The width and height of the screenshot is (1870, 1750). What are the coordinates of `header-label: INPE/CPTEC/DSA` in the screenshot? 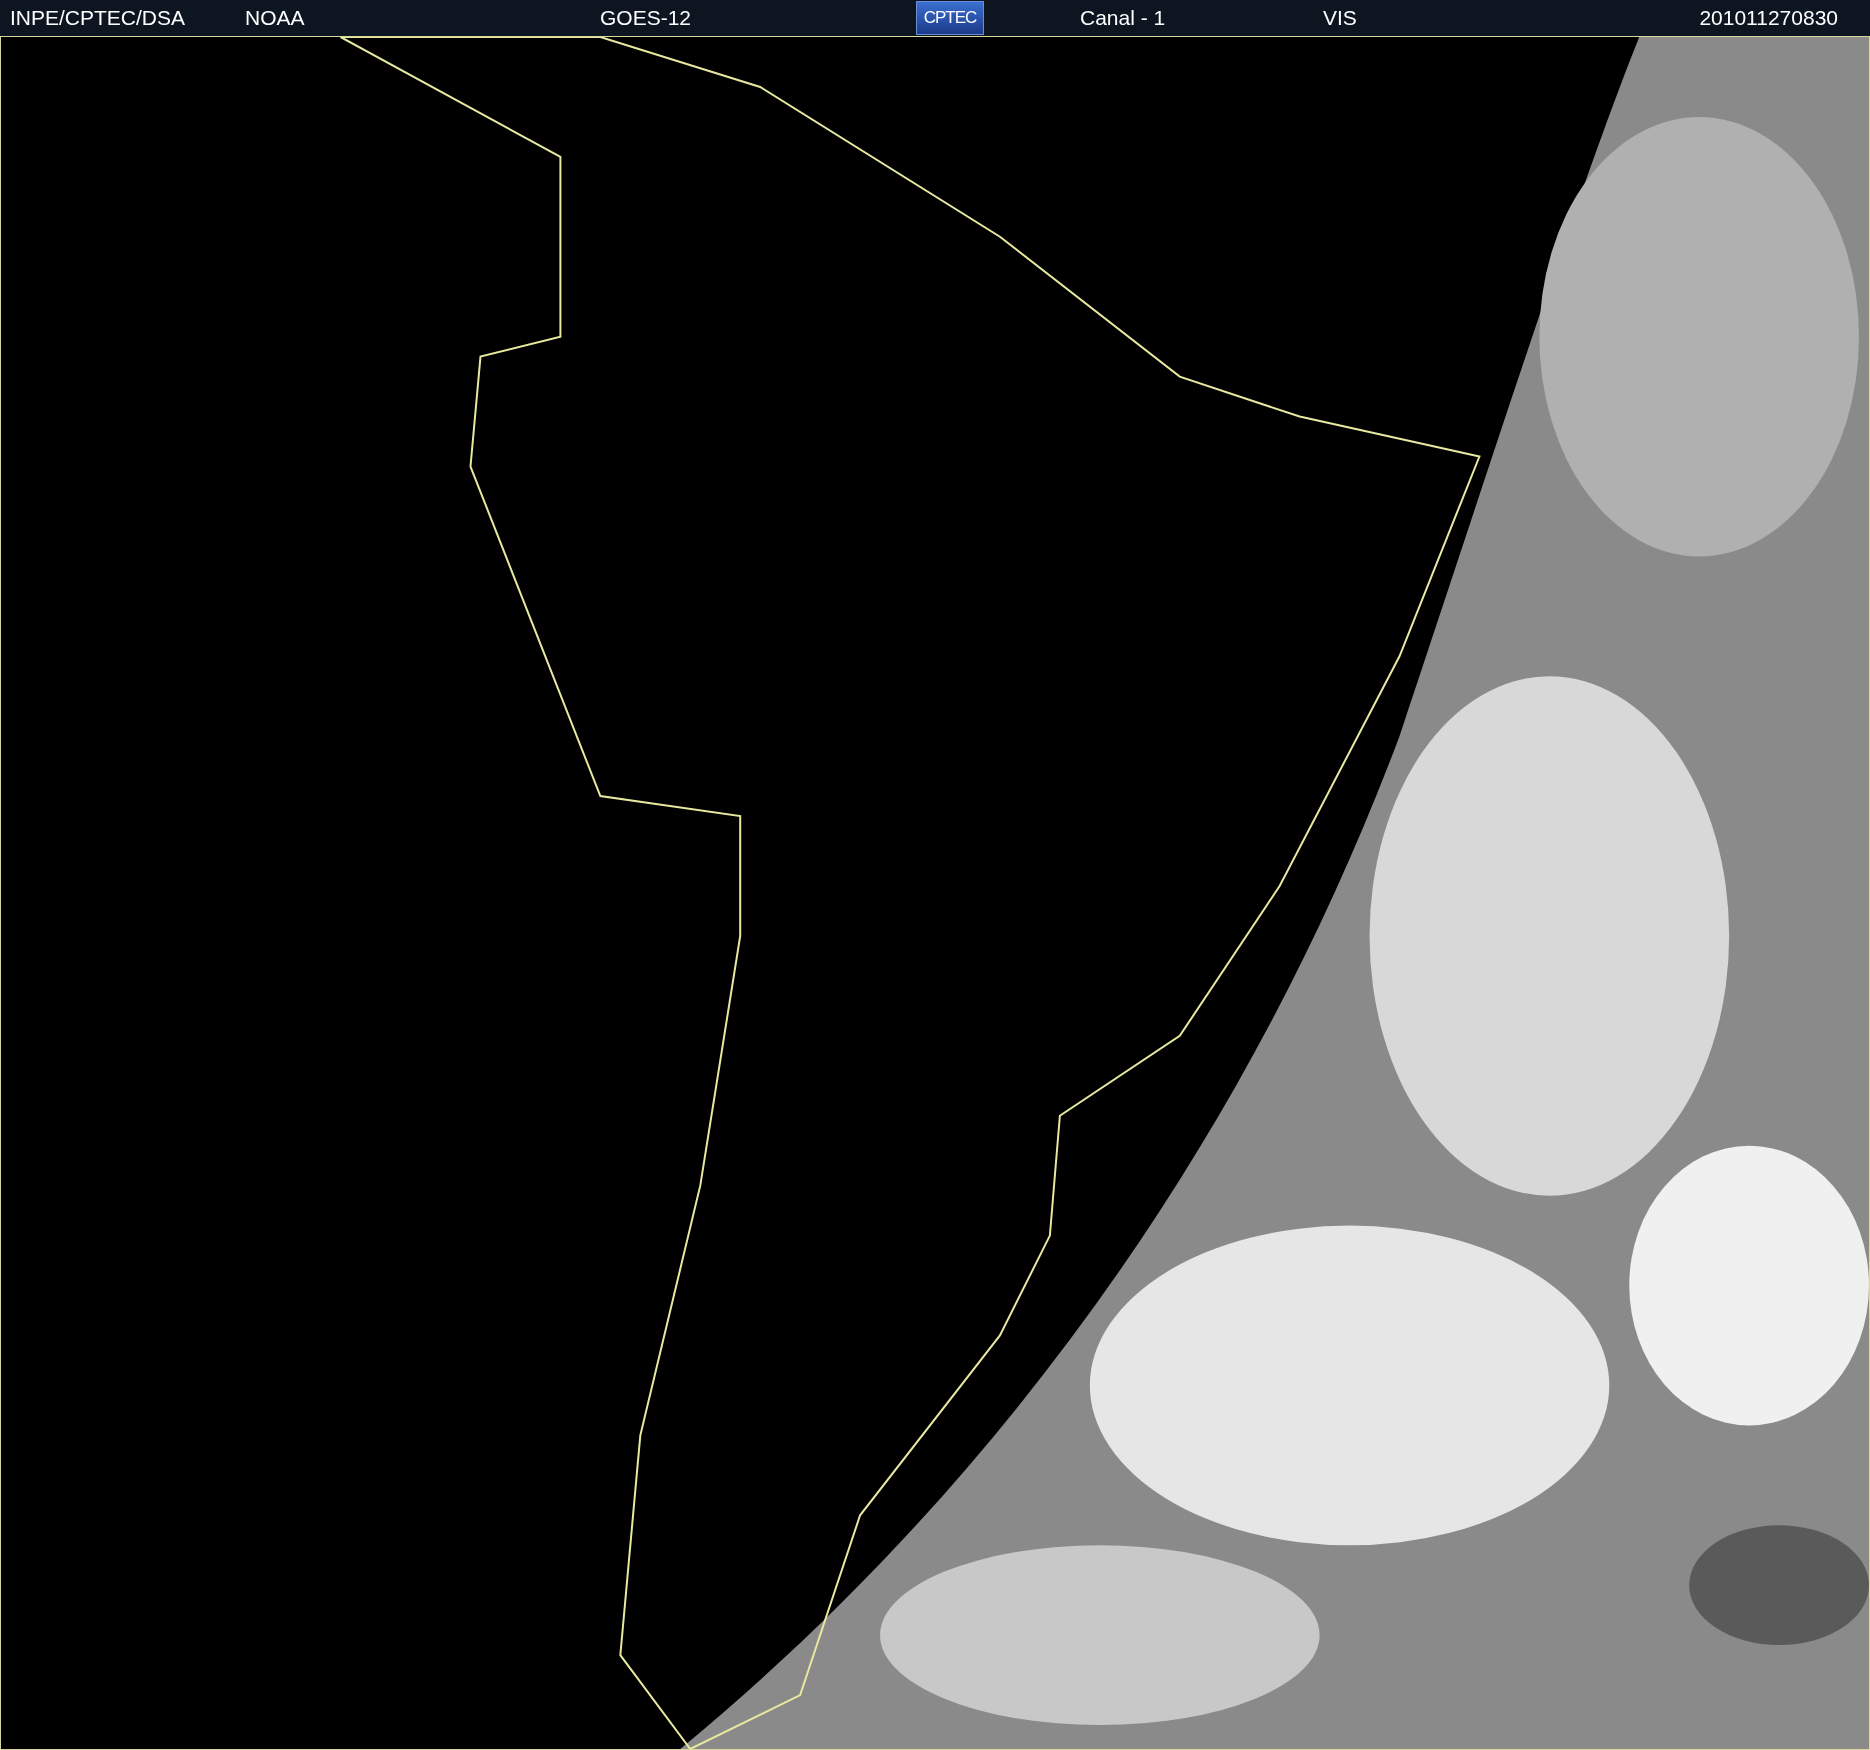 It's located at (98, 18).